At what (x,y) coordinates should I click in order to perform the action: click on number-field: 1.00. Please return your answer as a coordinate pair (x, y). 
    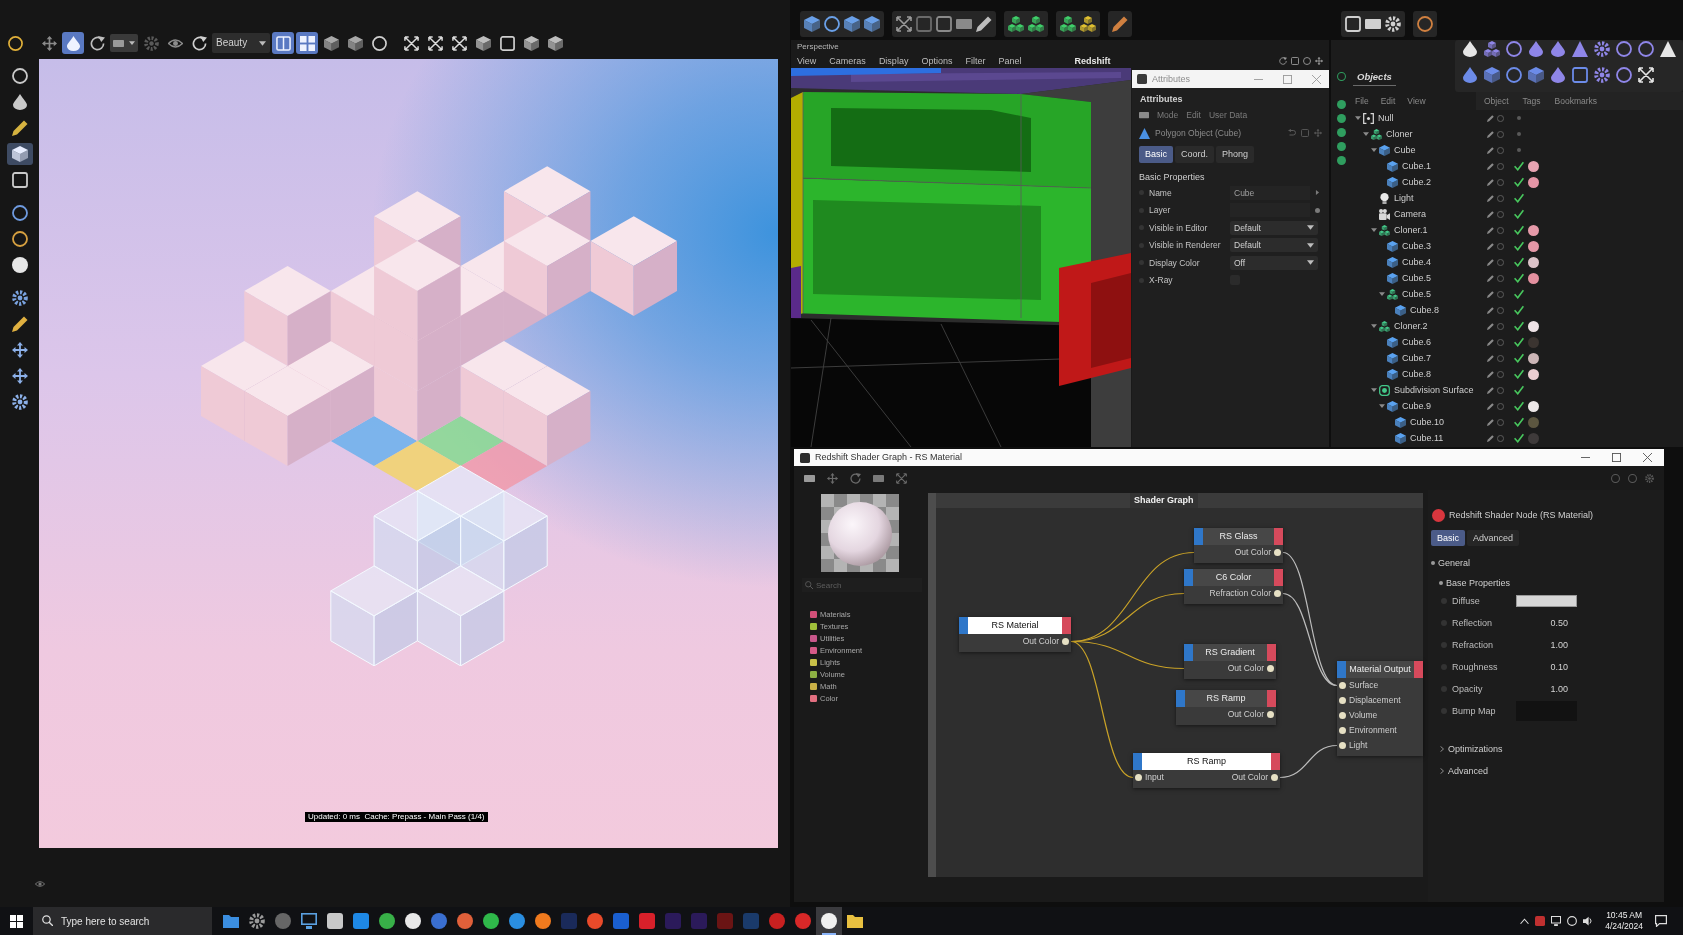
    Looking at the image, I should click on (1542, 689).